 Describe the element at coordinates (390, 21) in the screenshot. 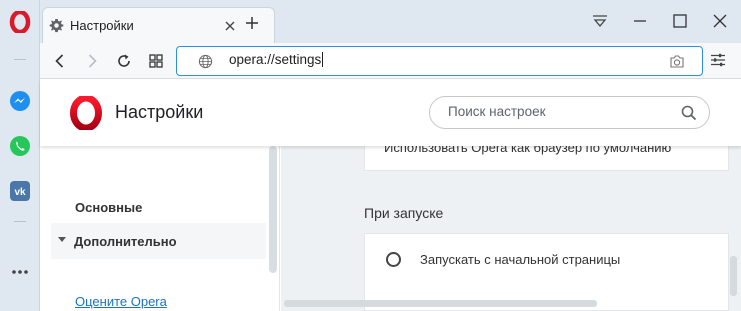

I see `tab-strip: Настройки` at that location.